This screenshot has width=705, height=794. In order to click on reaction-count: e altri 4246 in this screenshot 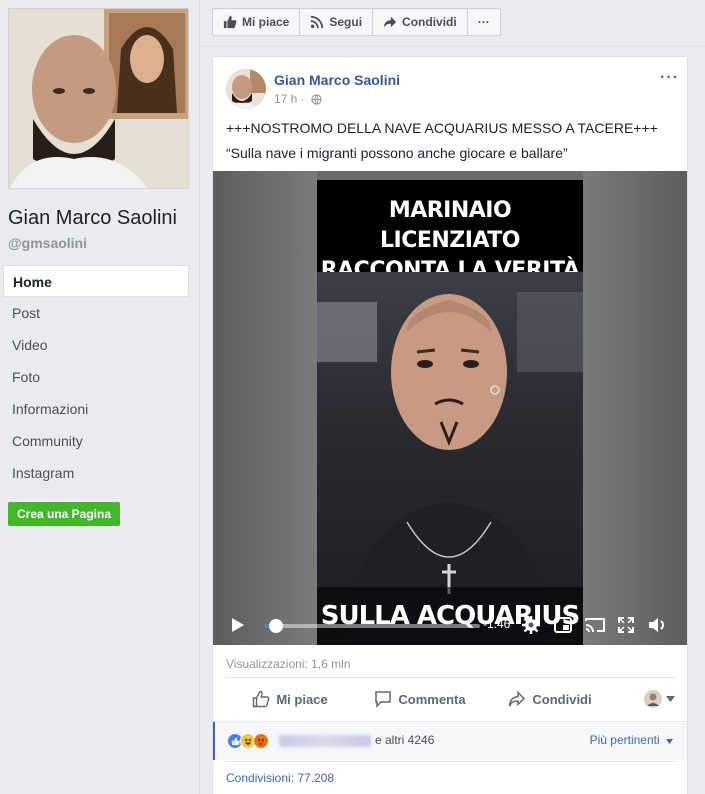, I will do `click(404, 740)`.